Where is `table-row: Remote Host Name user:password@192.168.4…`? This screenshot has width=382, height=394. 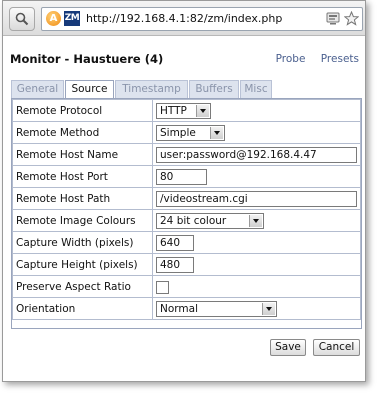
table-row: Remote Host Name user:password@192.168.4… is located at coordinates (186, 154).